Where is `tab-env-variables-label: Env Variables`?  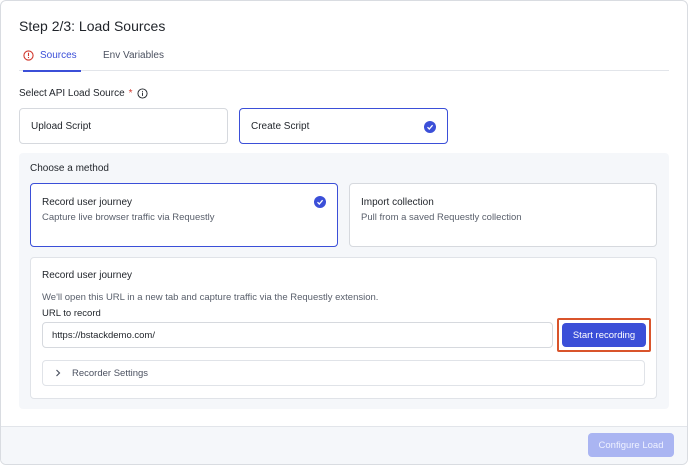
tab-env-variables-label: Env Variables is located at coordinates (133, 55).